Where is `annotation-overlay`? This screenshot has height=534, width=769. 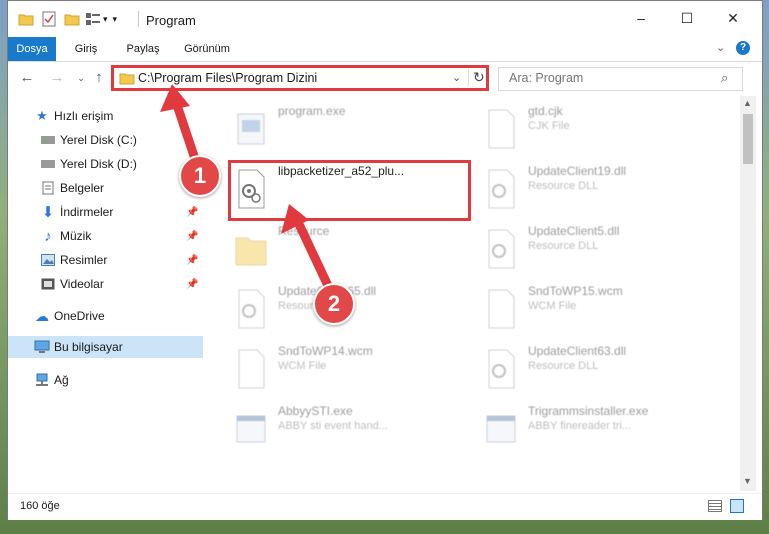 annotation-overlay is located at coordinates (247, 189).